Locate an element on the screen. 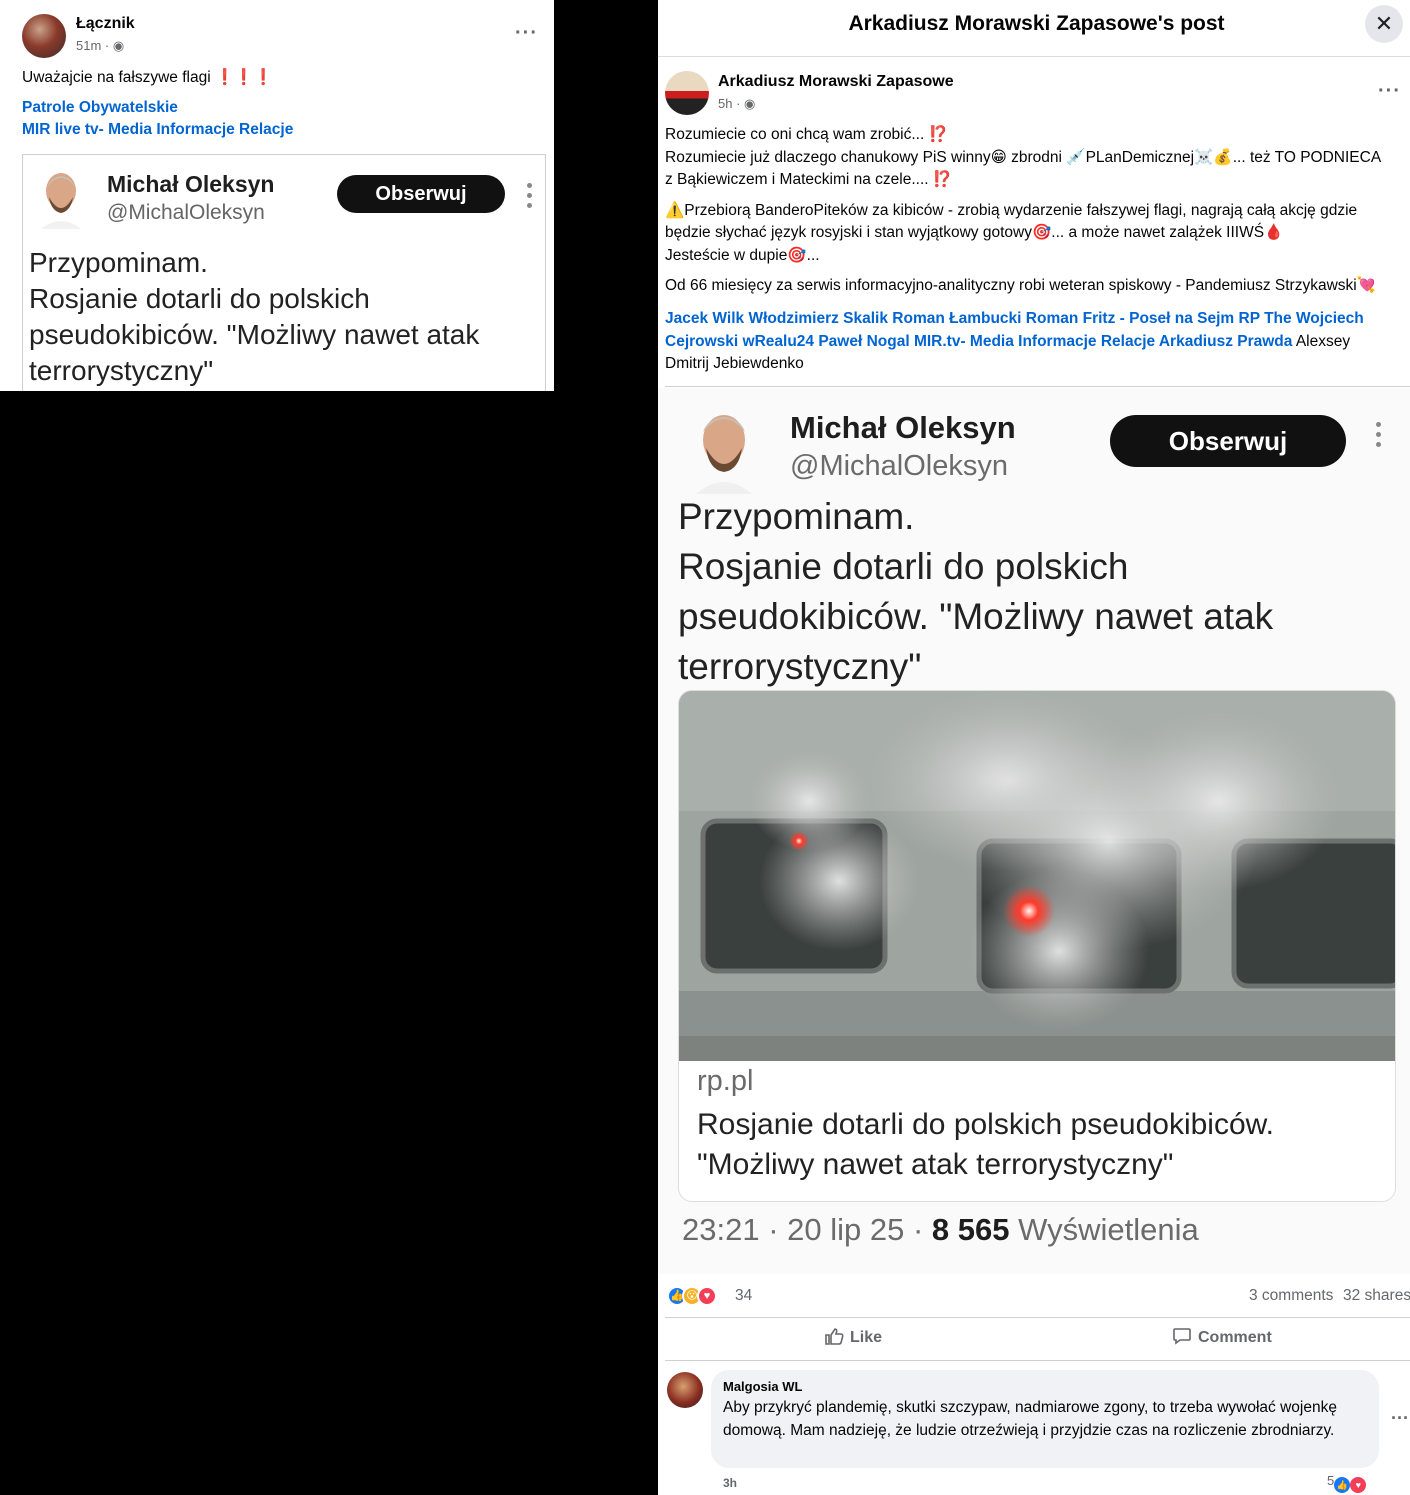 The image size is (1410, 1495). exclamation-icon: ❗❗❗ is located at coordinates (243, 77).